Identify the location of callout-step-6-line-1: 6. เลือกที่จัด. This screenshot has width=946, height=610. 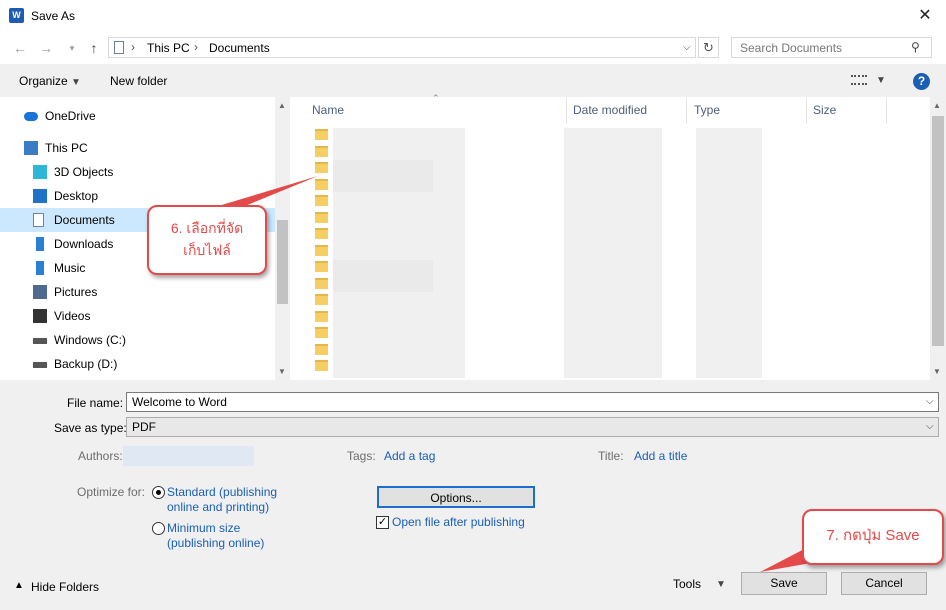
(207, 228).